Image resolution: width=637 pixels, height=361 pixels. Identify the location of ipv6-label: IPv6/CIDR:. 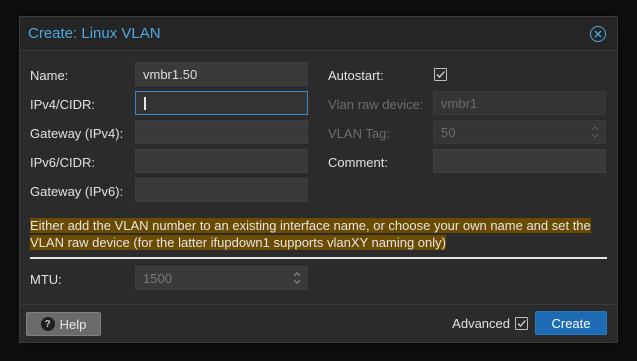
(63, 162).